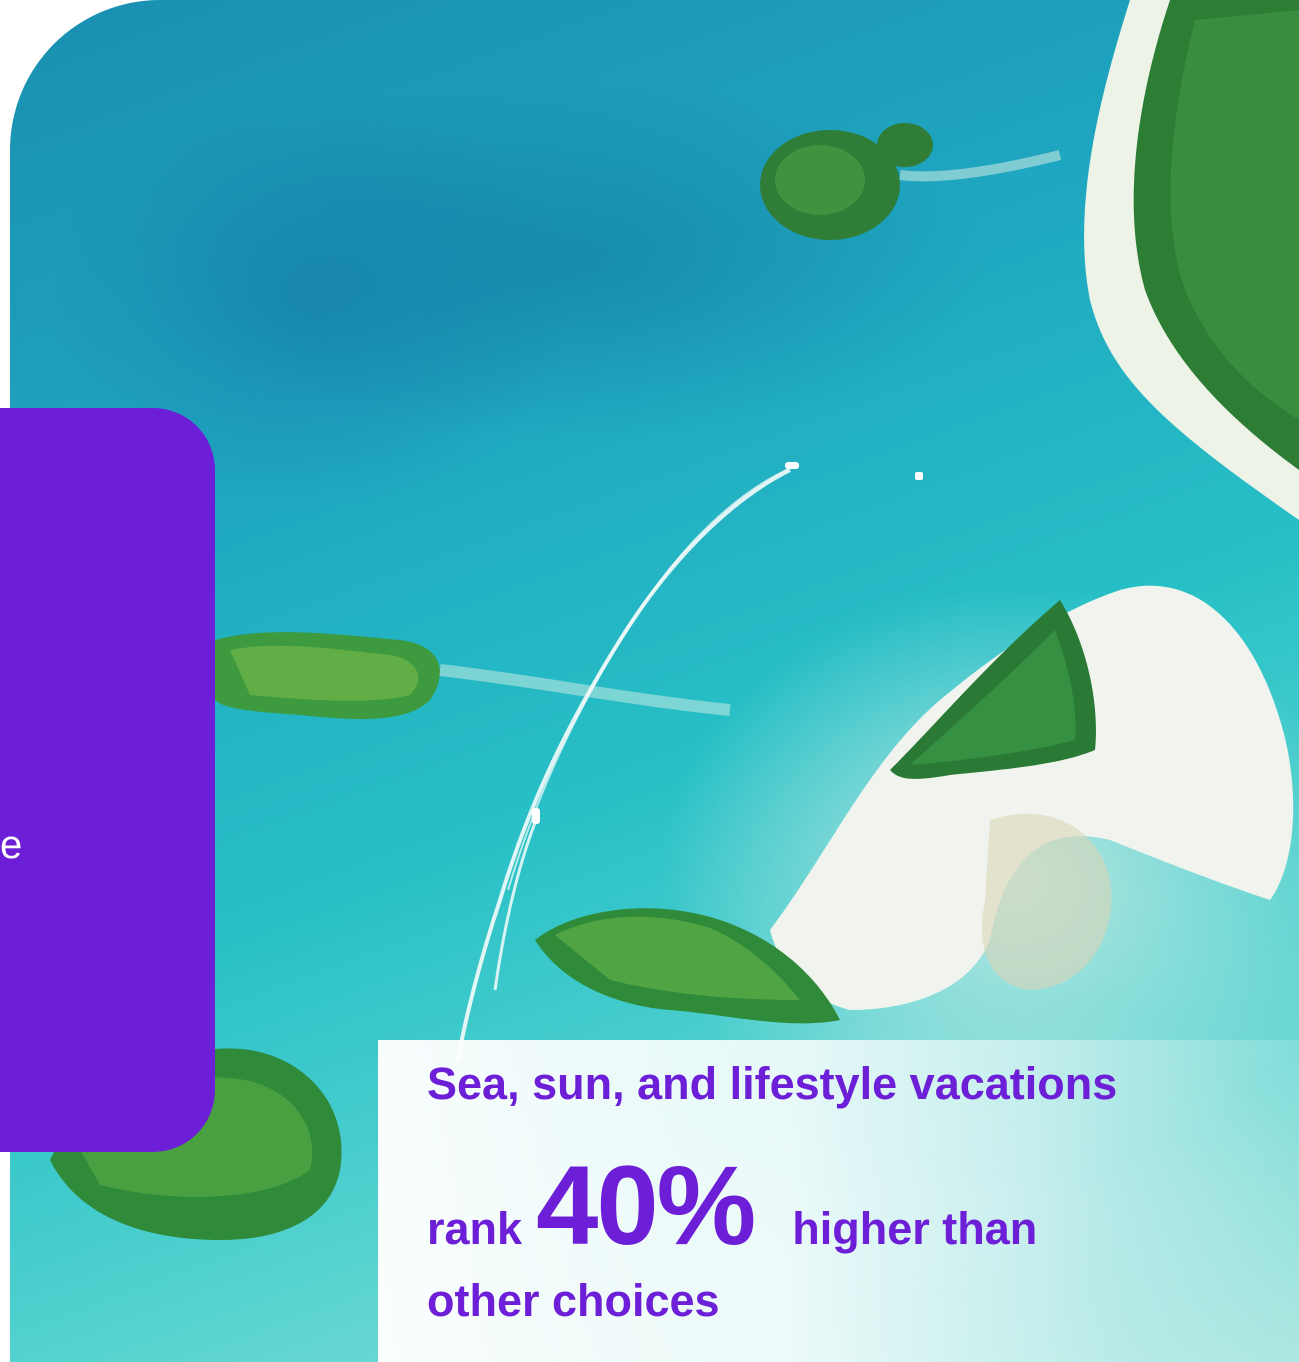 Image resolution: width=1299 pixels, height=1362 pixels. I want to click on caption-rank-word: rank, so click(475, 1228).